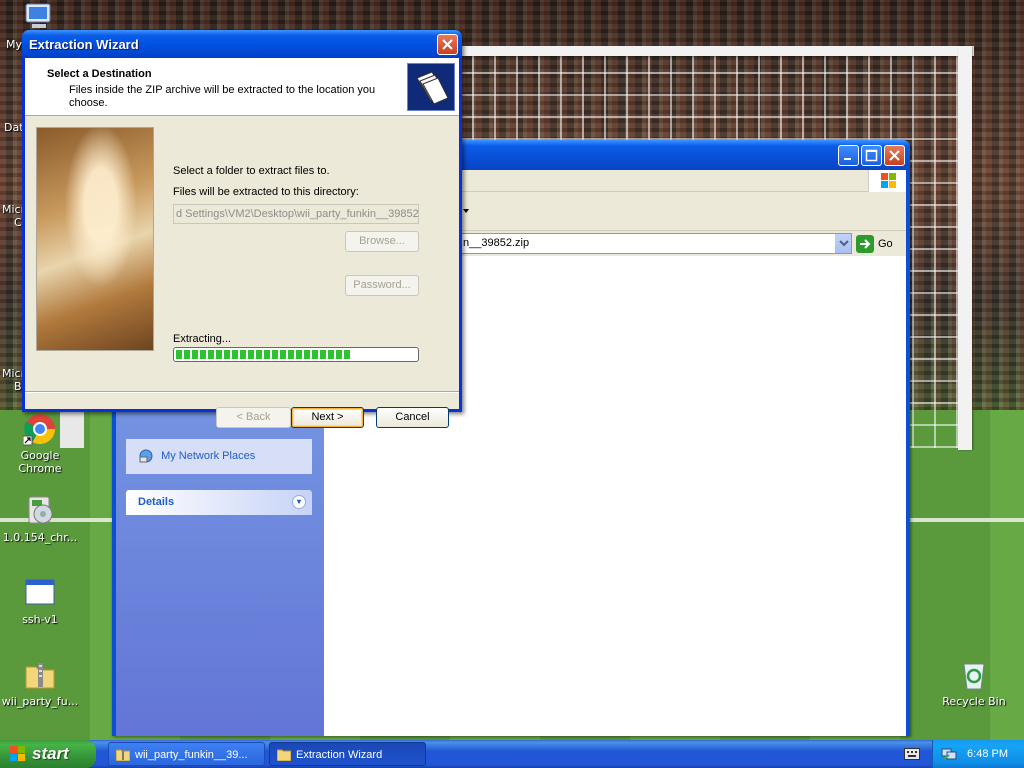  I want to click on desktop-icon-label: Google Chrome, so click(40, 462).